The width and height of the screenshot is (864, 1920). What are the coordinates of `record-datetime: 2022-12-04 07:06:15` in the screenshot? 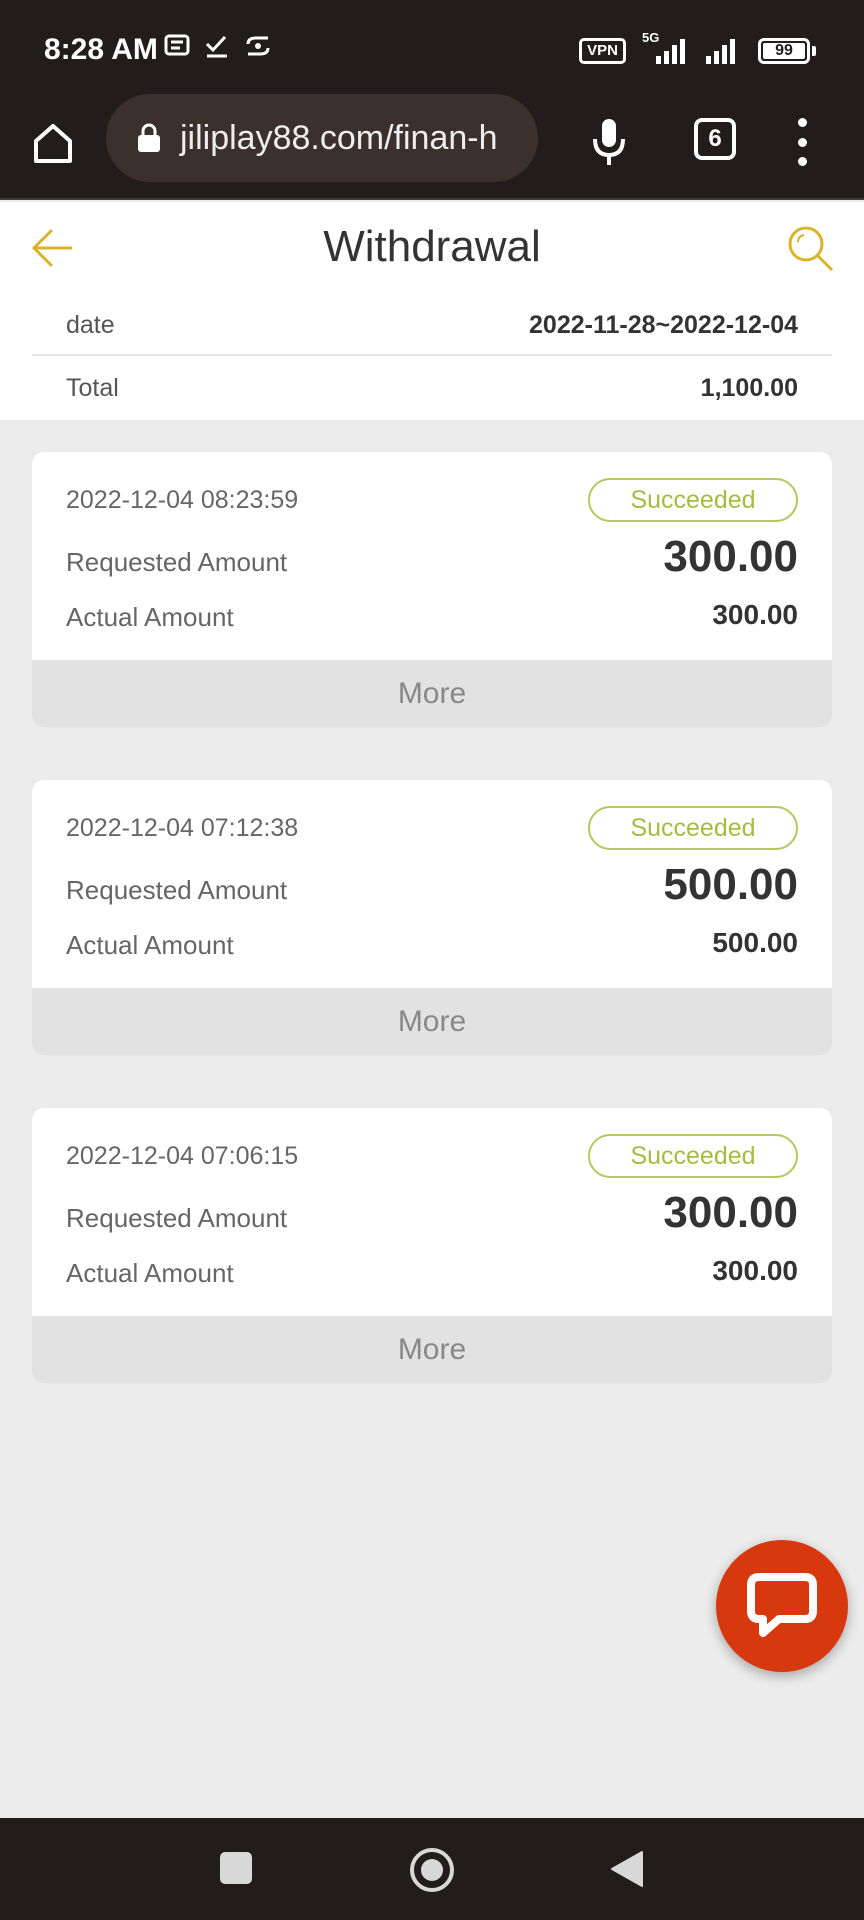 It's located at (182, 1156).